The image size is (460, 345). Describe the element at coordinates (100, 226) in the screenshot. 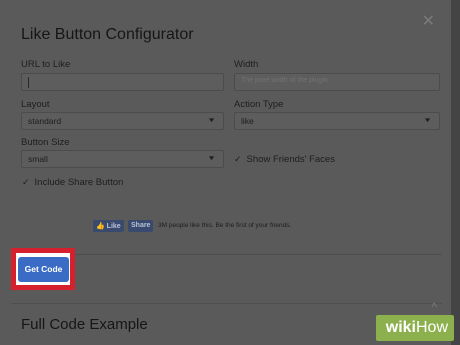

I see `thumbs-up-icon: 👍` at that location.